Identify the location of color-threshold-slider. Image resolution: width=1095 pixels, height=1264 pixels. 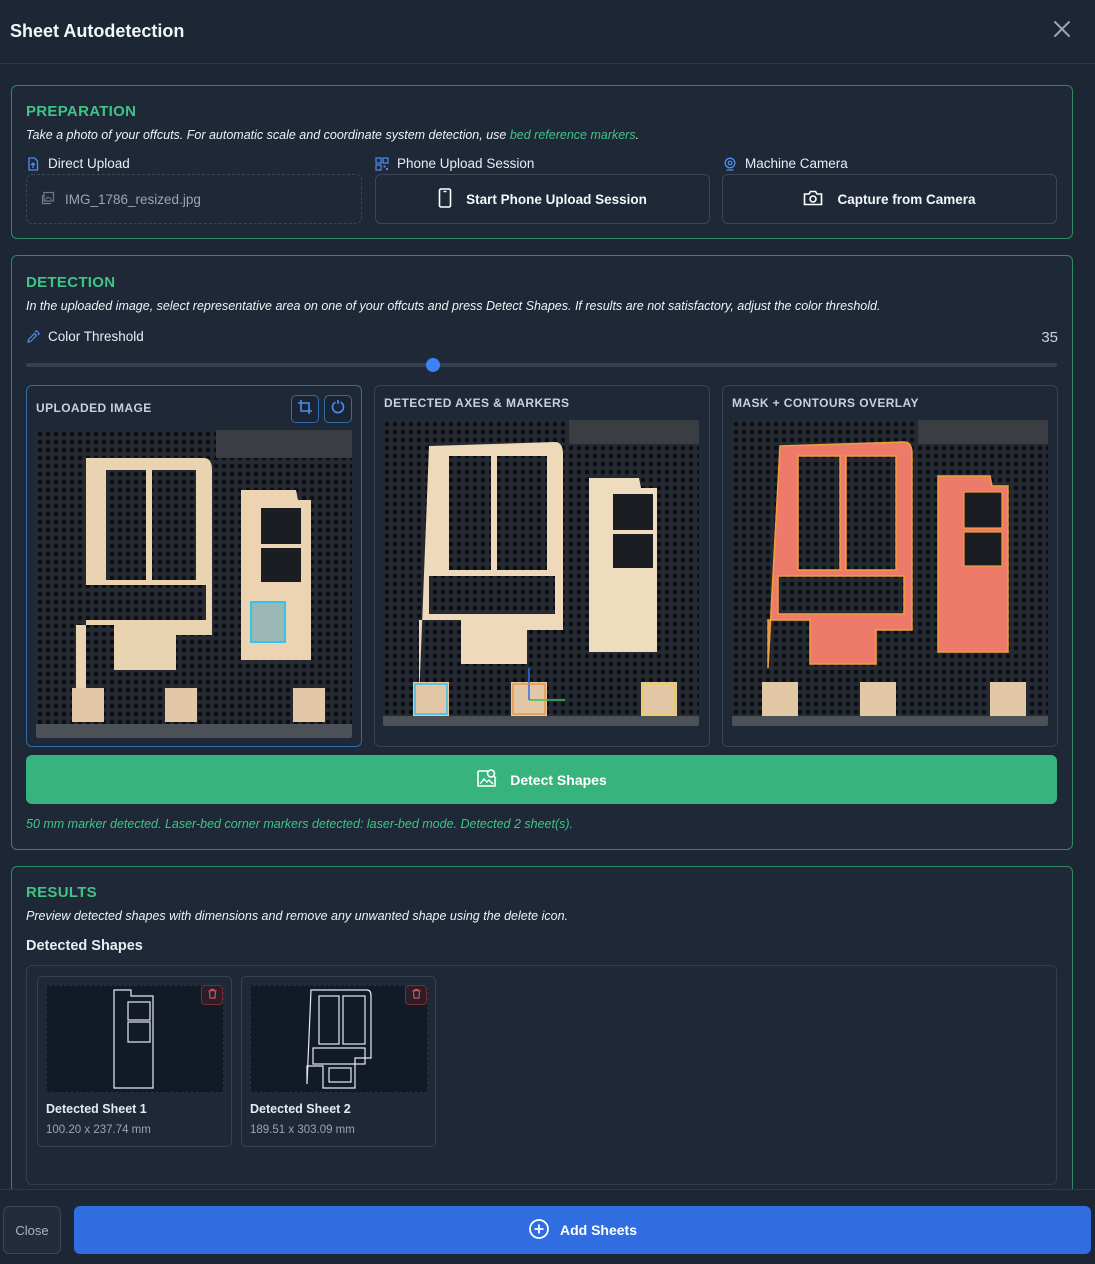
(541, 365).